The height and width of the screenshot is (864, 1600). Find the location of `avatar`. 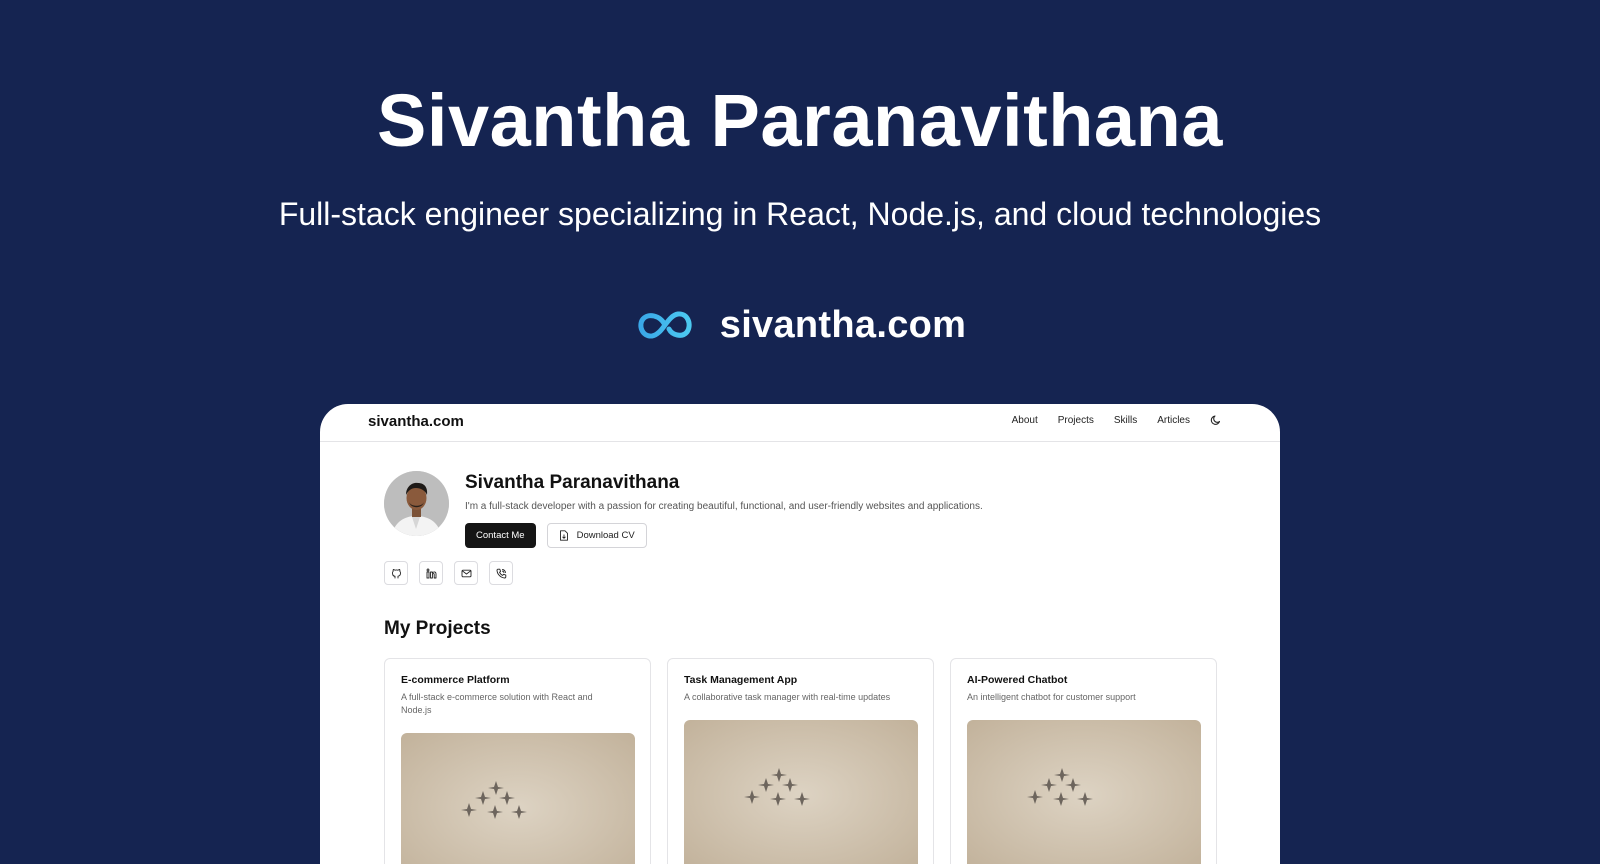

avatar is located at coordinates (416, 503).